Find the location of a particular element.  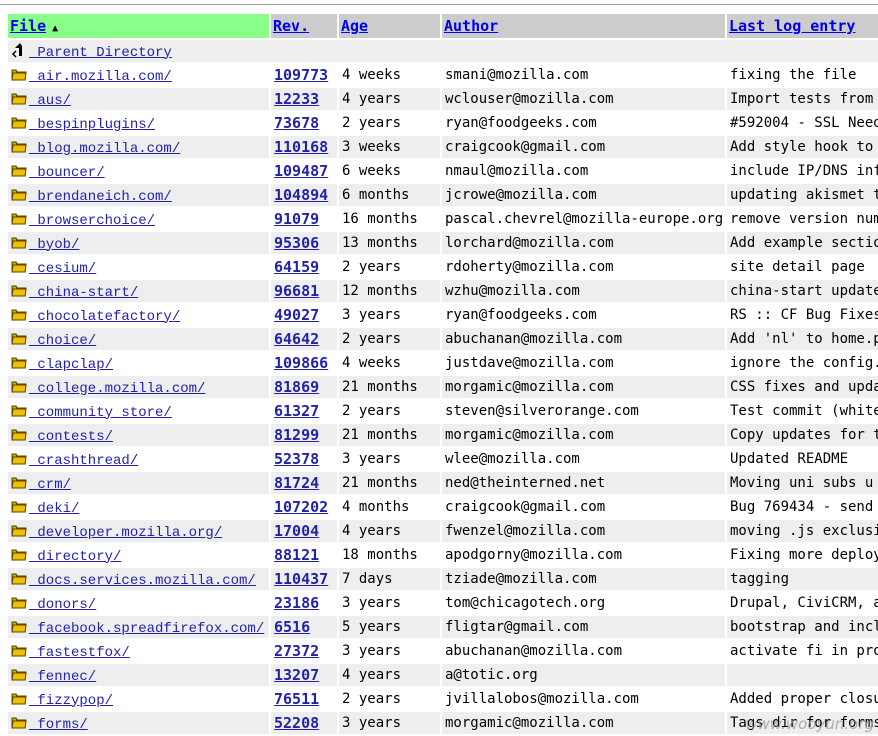

revision-link: 107202 is located at coordinates (301, 507).